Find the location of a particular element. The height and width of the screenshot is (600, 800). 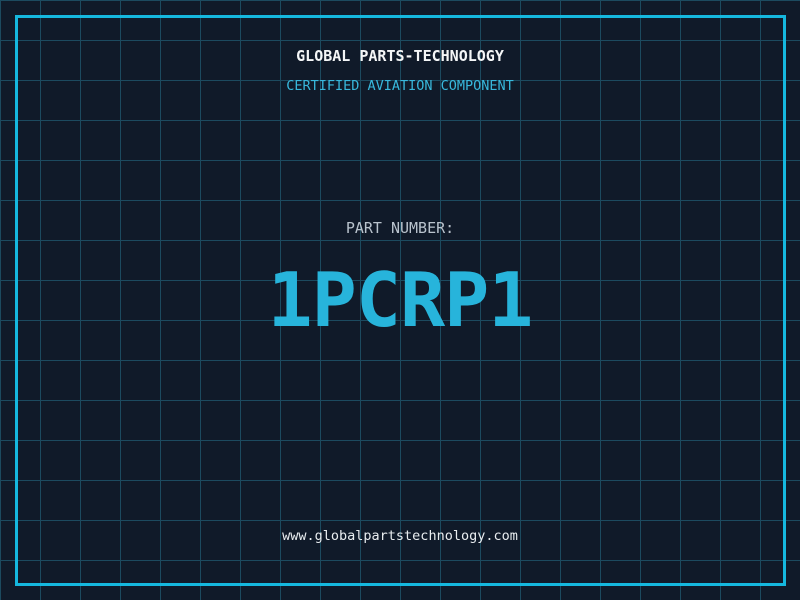

part-number-value: 1PCRP1 is located at coordinates (400, 300).